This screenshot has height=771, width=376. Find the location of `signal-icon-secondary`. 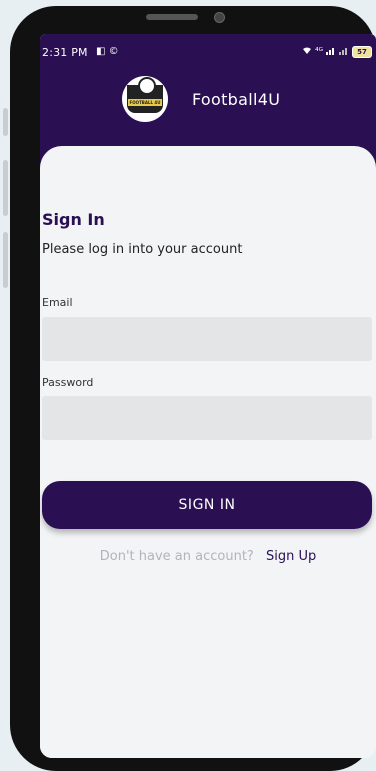

signal-icon-secondary is located at coordinates (344, 52).